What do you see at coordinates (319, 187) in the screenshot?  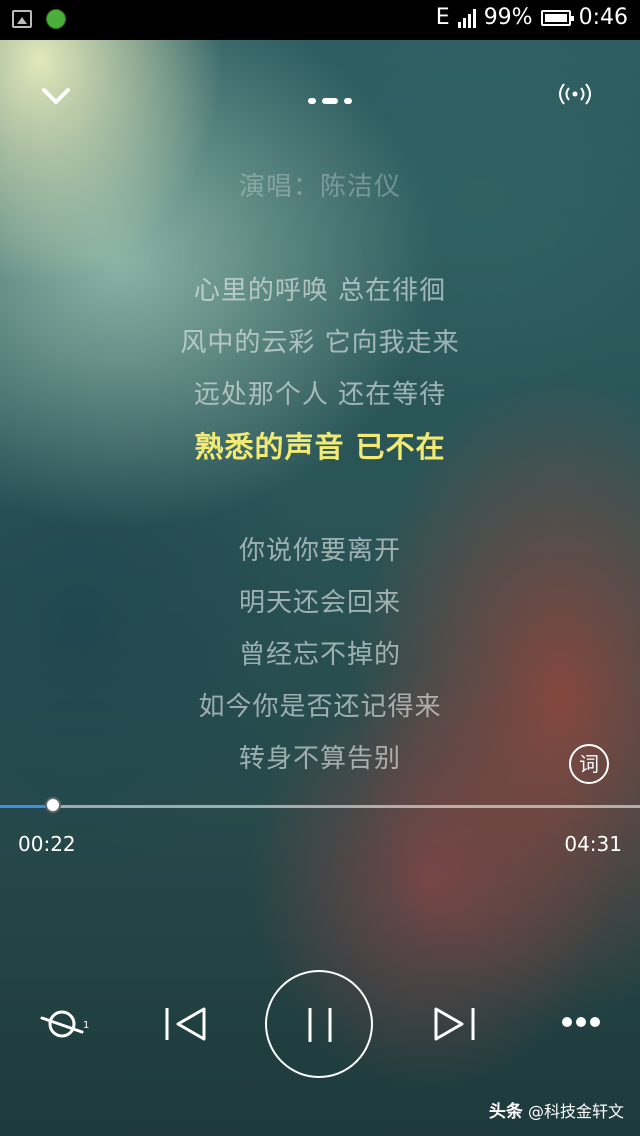 I see `artist-line: 演唱：陈洁仪` at bounding box center [319, 187].